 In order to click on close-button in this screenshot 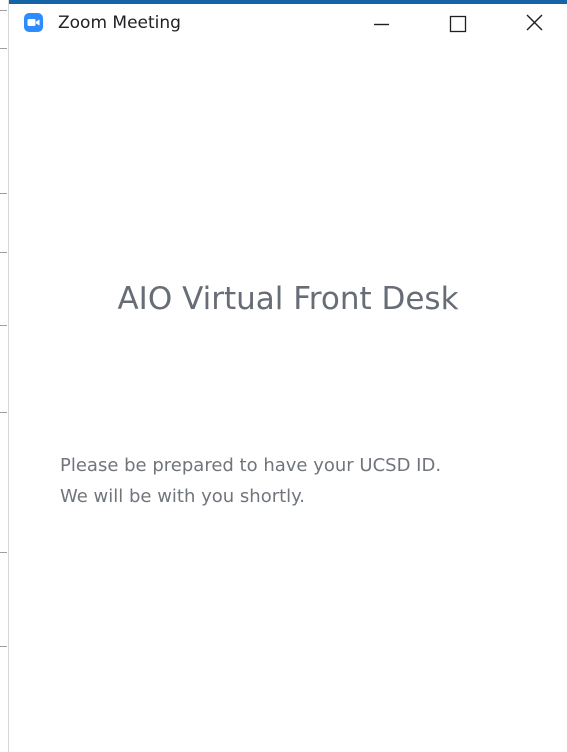, I will do `click(534, 23)`.